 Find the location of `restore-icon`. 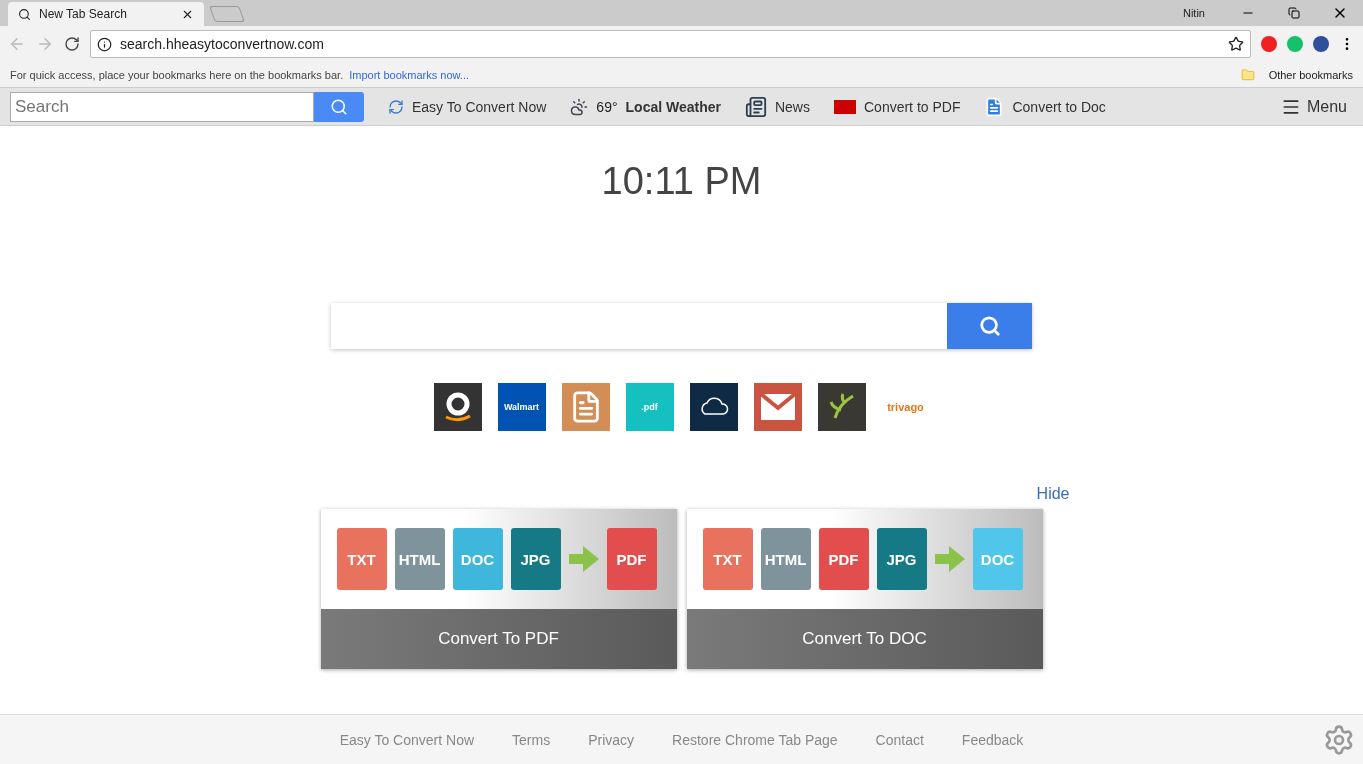

restore-icon is located at coordinates (1294, 13).